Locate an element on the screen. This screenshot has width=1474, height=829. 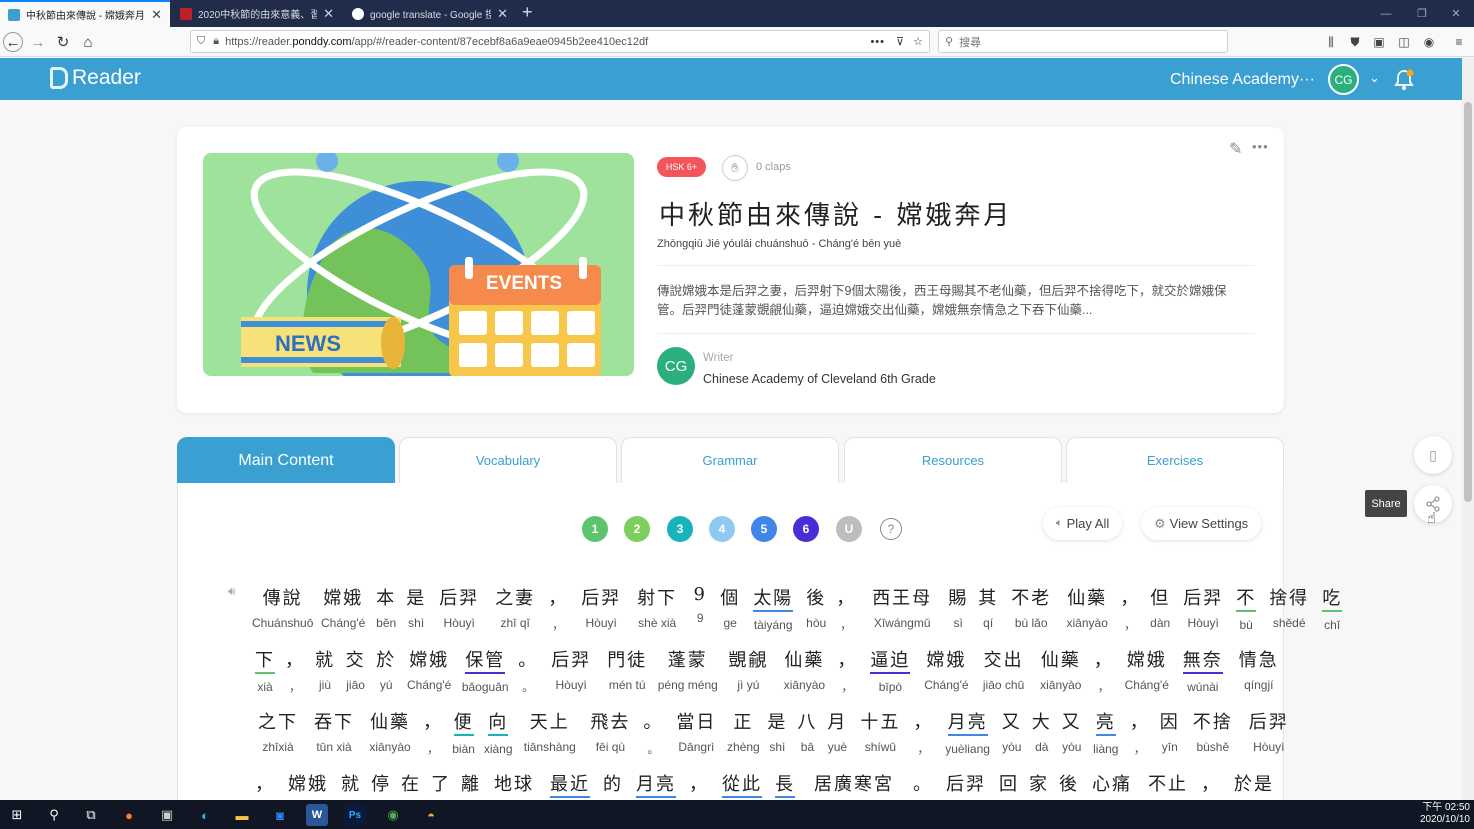
word-token: 之下 zhīxià is located at coordinates (278, 731).